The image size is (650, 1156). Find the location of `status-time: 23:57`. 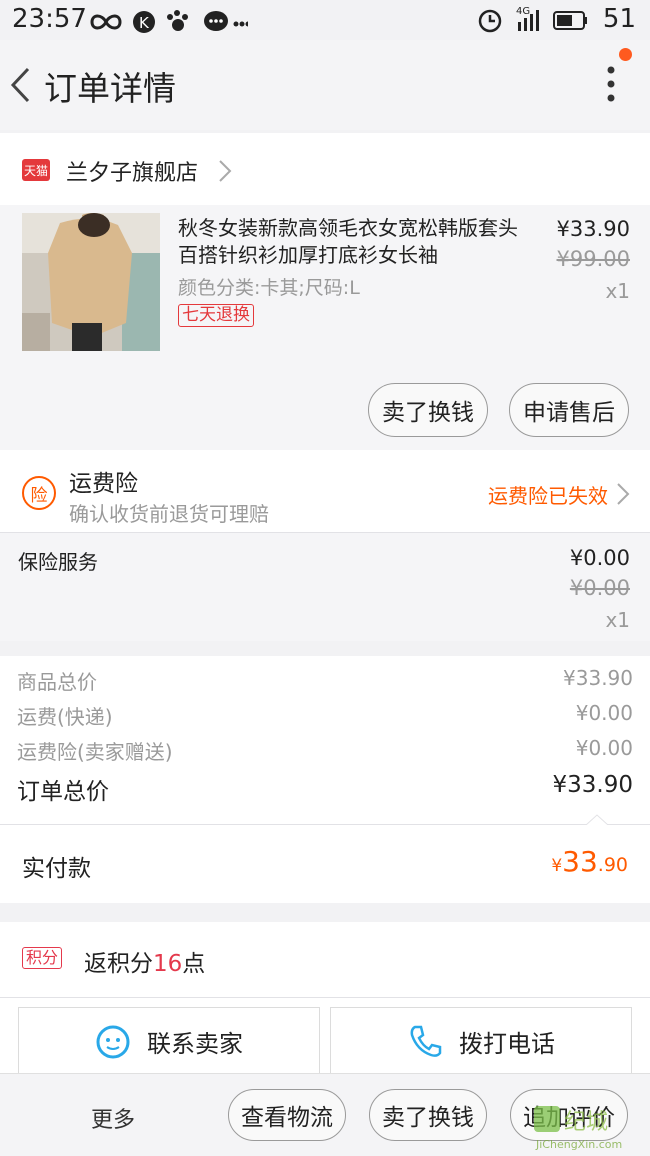

status-time: 23:57 is located at coordinates (49, 19).